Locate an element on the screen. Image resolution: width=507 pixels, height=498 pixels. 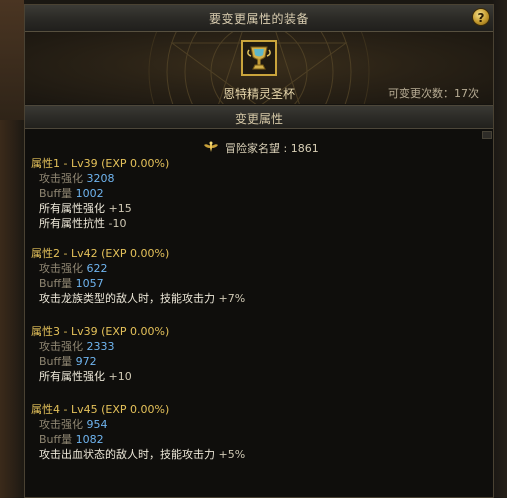
equipment-slot is located at coordinates (259, 58).